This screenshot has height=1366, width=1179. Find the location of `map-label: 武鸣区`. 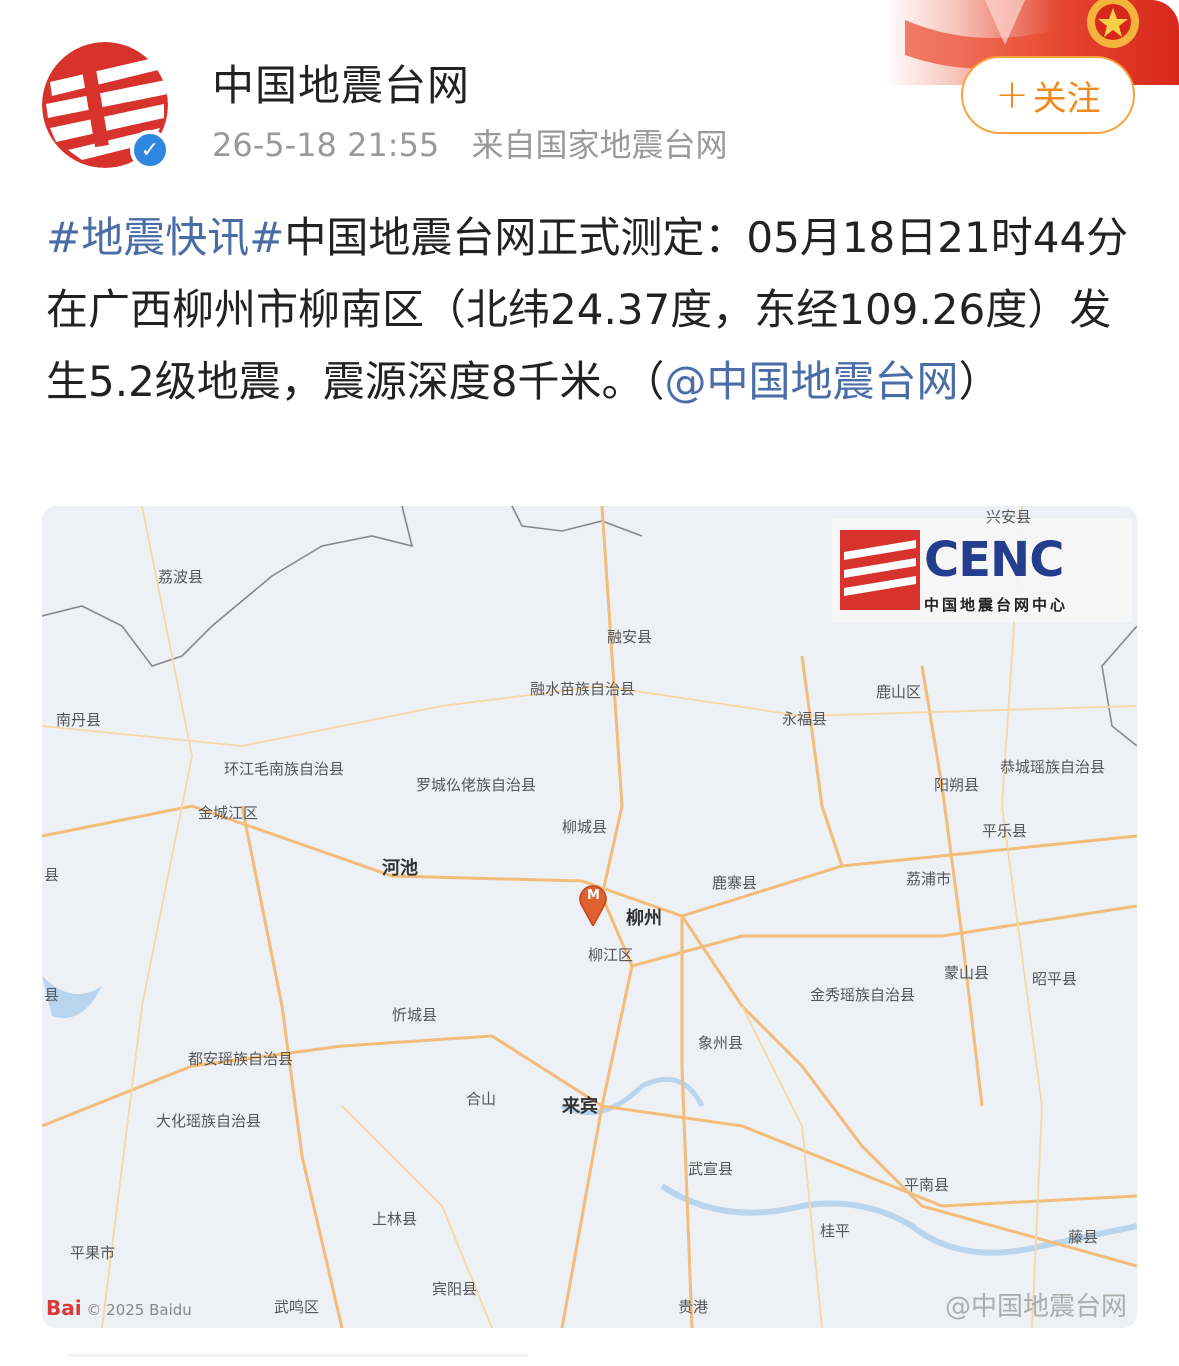

map-label: 武鸣区 is located at coordinates (297, 1307).